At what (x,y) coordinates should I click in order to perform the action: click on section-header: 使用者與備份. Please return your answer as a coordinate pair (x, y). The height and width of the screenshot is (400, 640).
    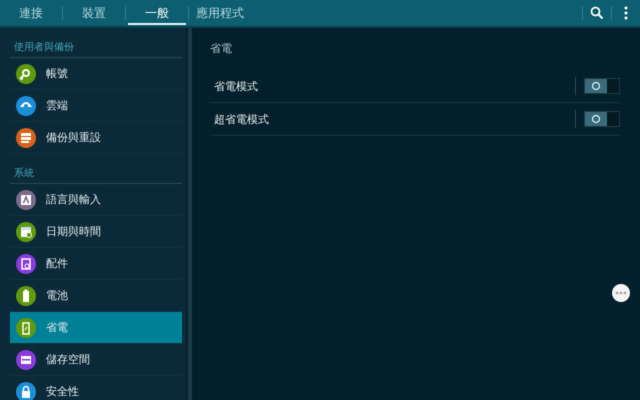
    Looking at the image, I should click on (96, 43).